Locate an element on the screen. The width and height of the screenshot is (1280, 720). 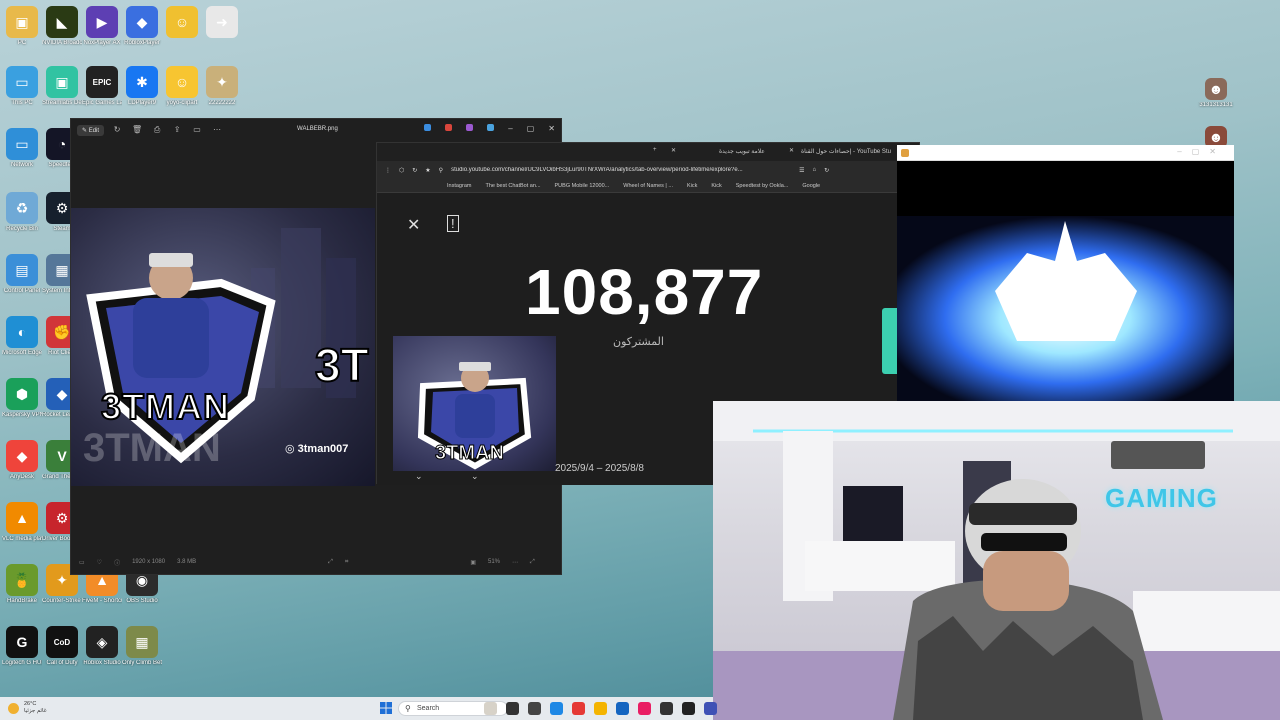
extension-icon: ⬡ is located at coordinates (401, 170).